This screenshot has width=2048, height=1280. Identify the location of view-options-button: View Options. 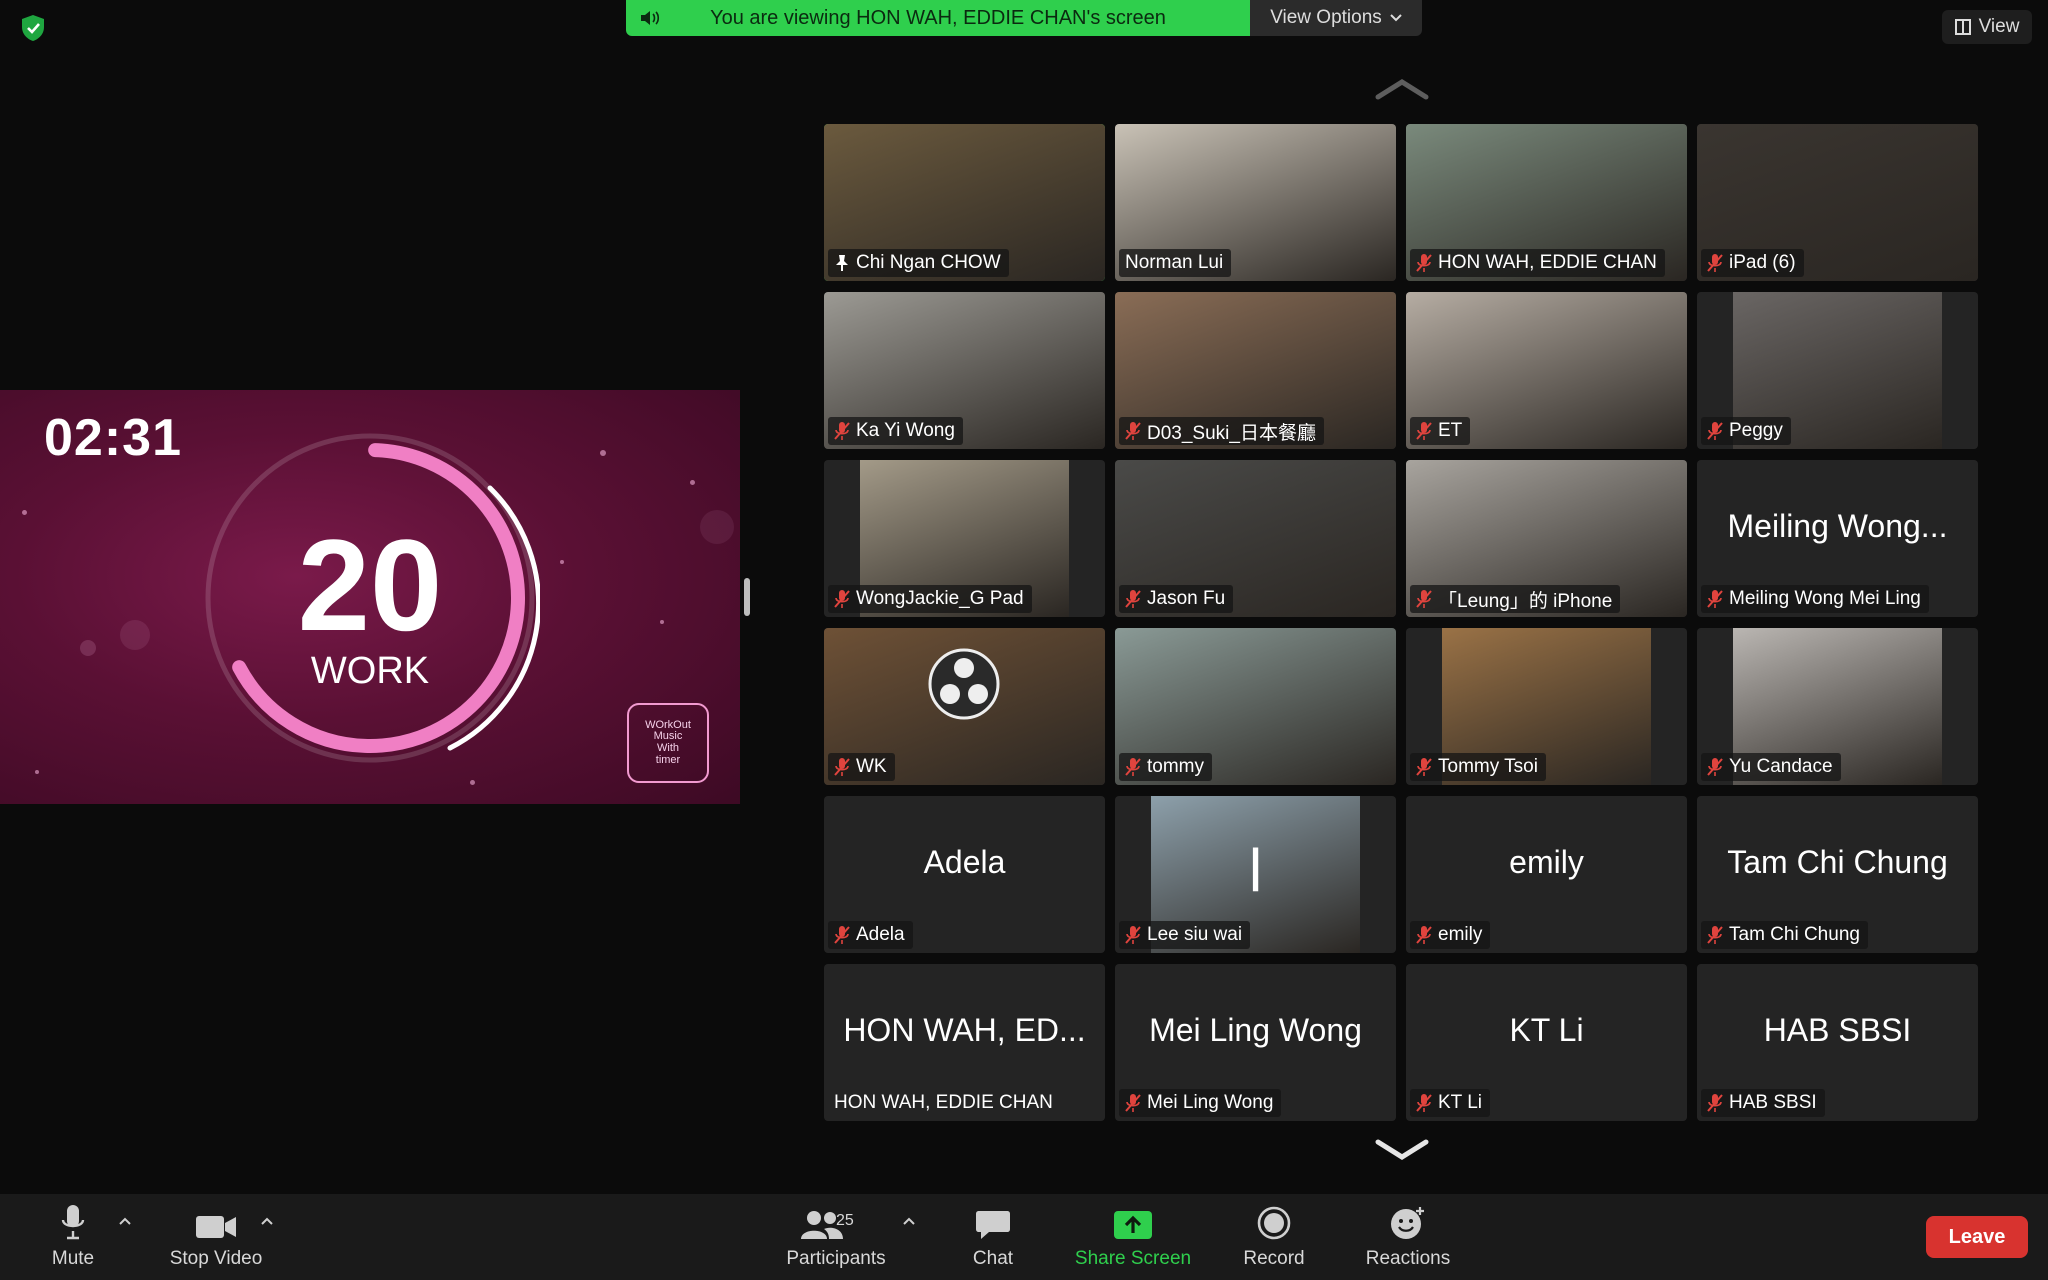
(1336, 18).